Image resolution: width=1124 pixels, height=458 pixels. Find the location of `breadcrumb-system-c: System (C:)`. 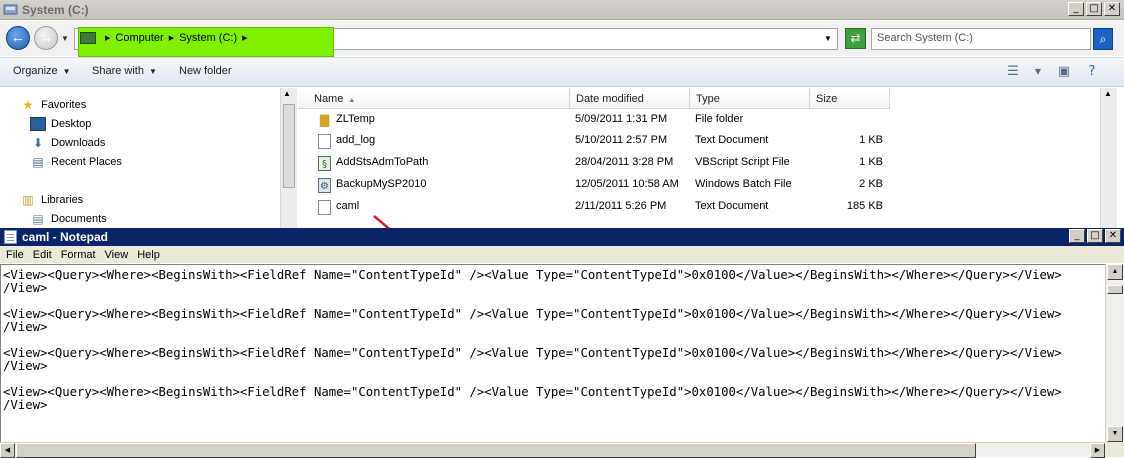

breadcrumb-system-c: System (C:) is located at coordinates (208, 38).